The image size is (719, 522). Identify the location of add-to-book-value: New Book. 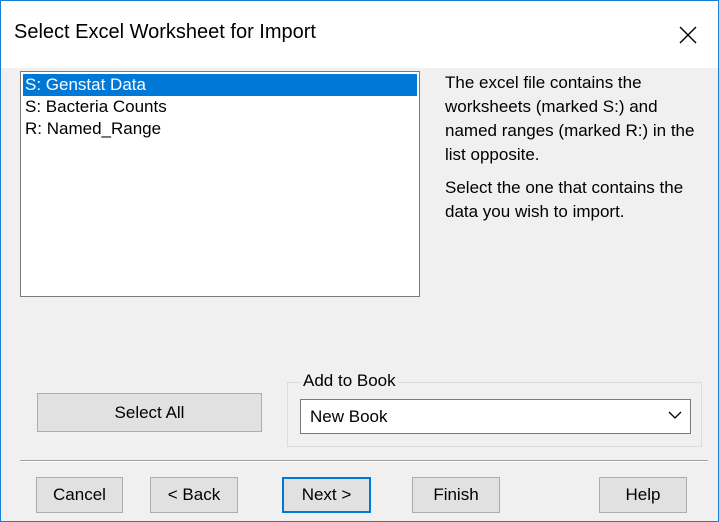
(349, 416).